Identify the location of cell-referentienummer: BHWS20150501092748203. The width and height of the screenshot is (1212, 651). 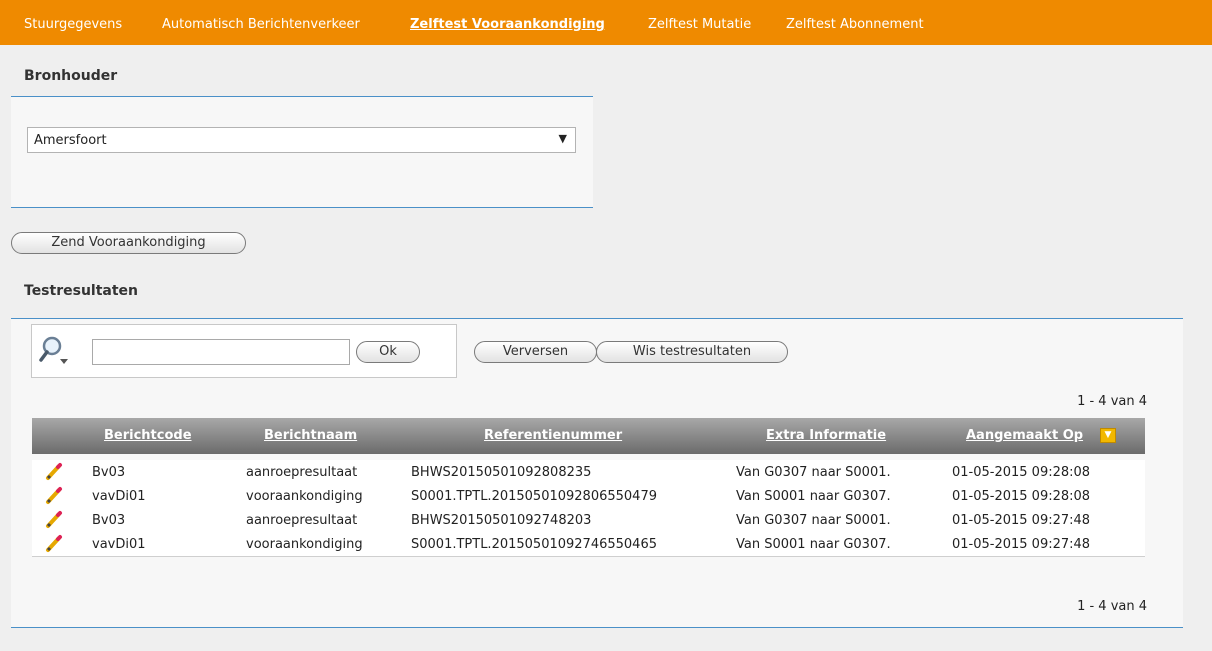
(501, 520).